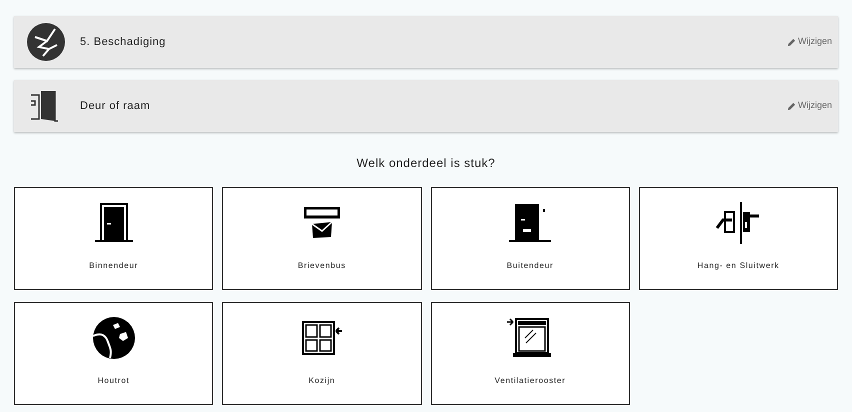 Image resolution: width=852 pixels, height=412 pixels. Describe the element at coordinates (123, 42) in the screenshot. I see `summary-label: 5. Beschadiging` at that location.